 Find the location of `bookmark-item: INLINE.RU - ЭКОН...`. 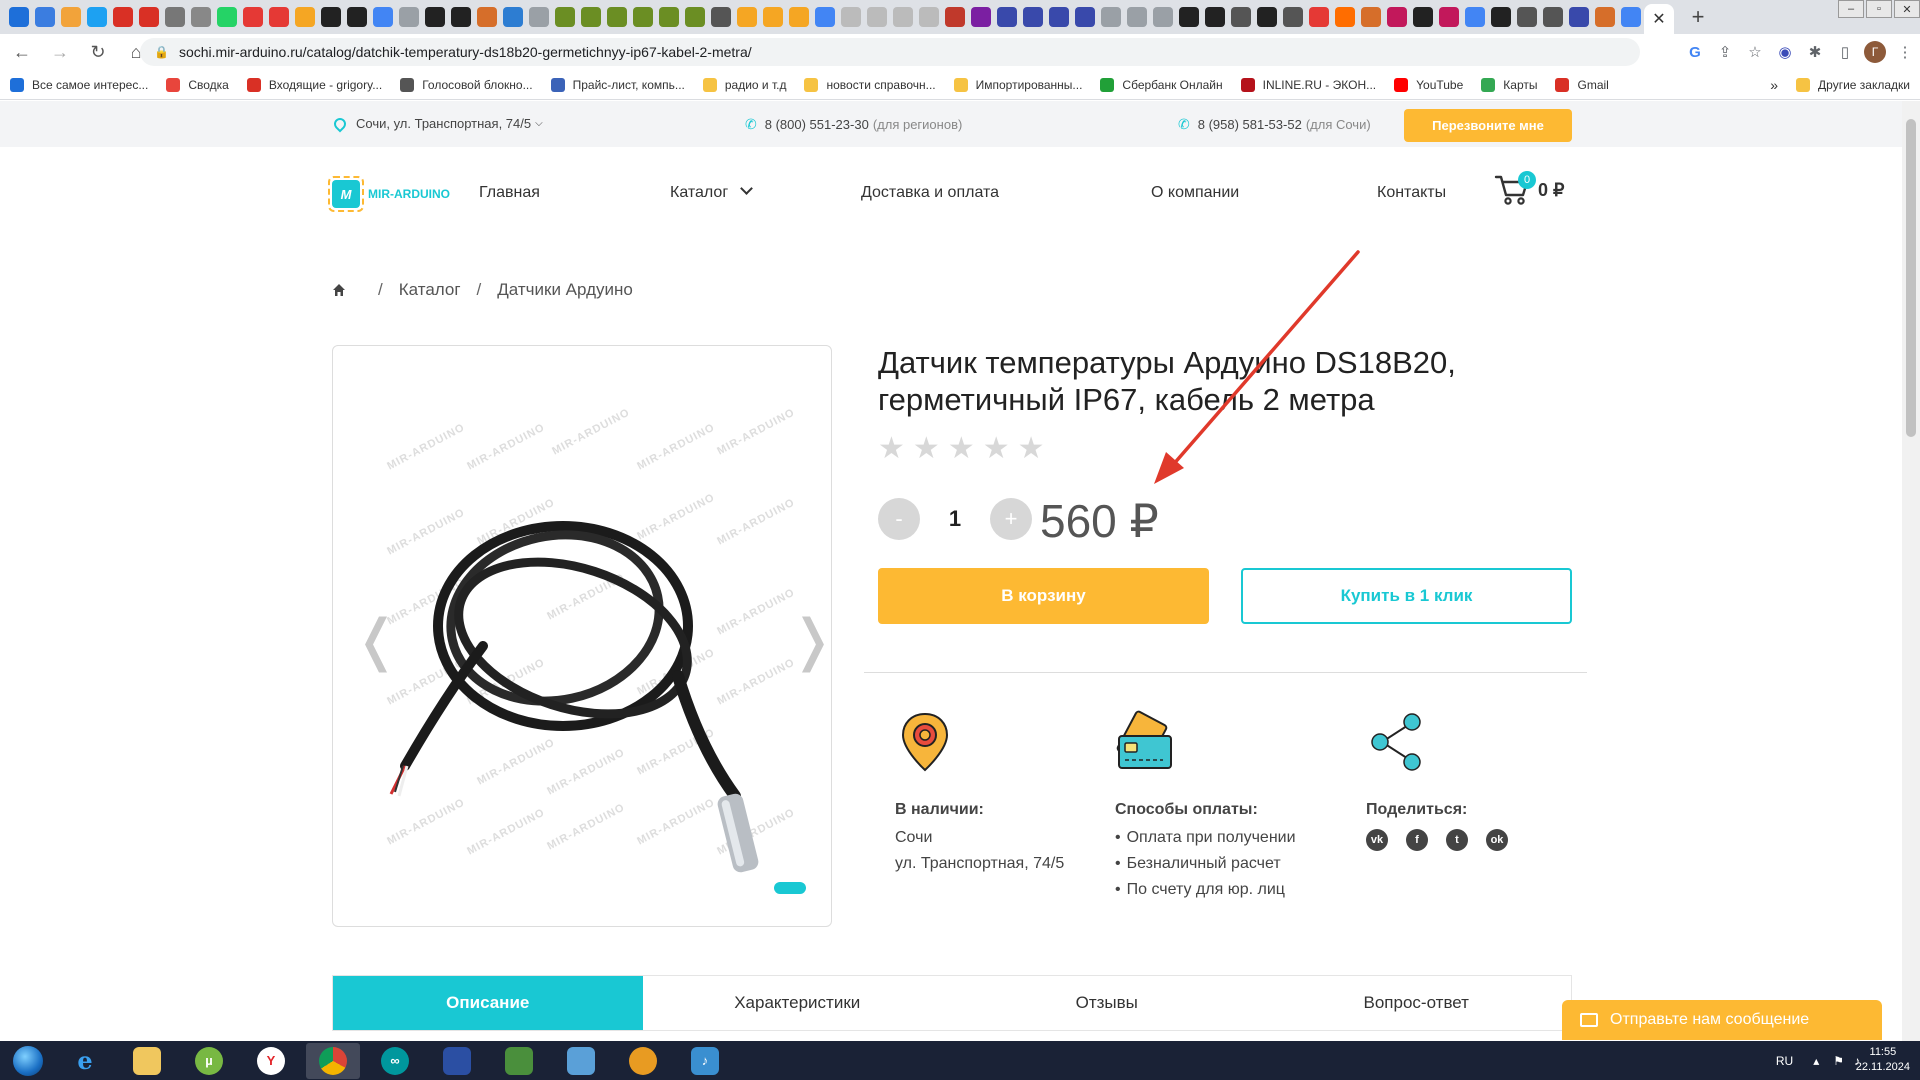

bookmark-item: INLINE.RU - ЭКОН... is located at coordinates (1308, 84).